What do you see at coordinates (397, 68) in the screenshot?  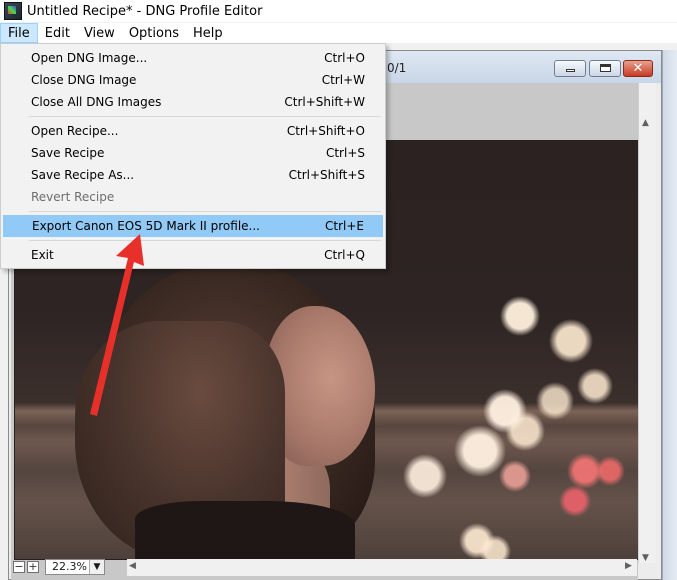 I see `document-title: 0/1` at bounding box center [397, 68].